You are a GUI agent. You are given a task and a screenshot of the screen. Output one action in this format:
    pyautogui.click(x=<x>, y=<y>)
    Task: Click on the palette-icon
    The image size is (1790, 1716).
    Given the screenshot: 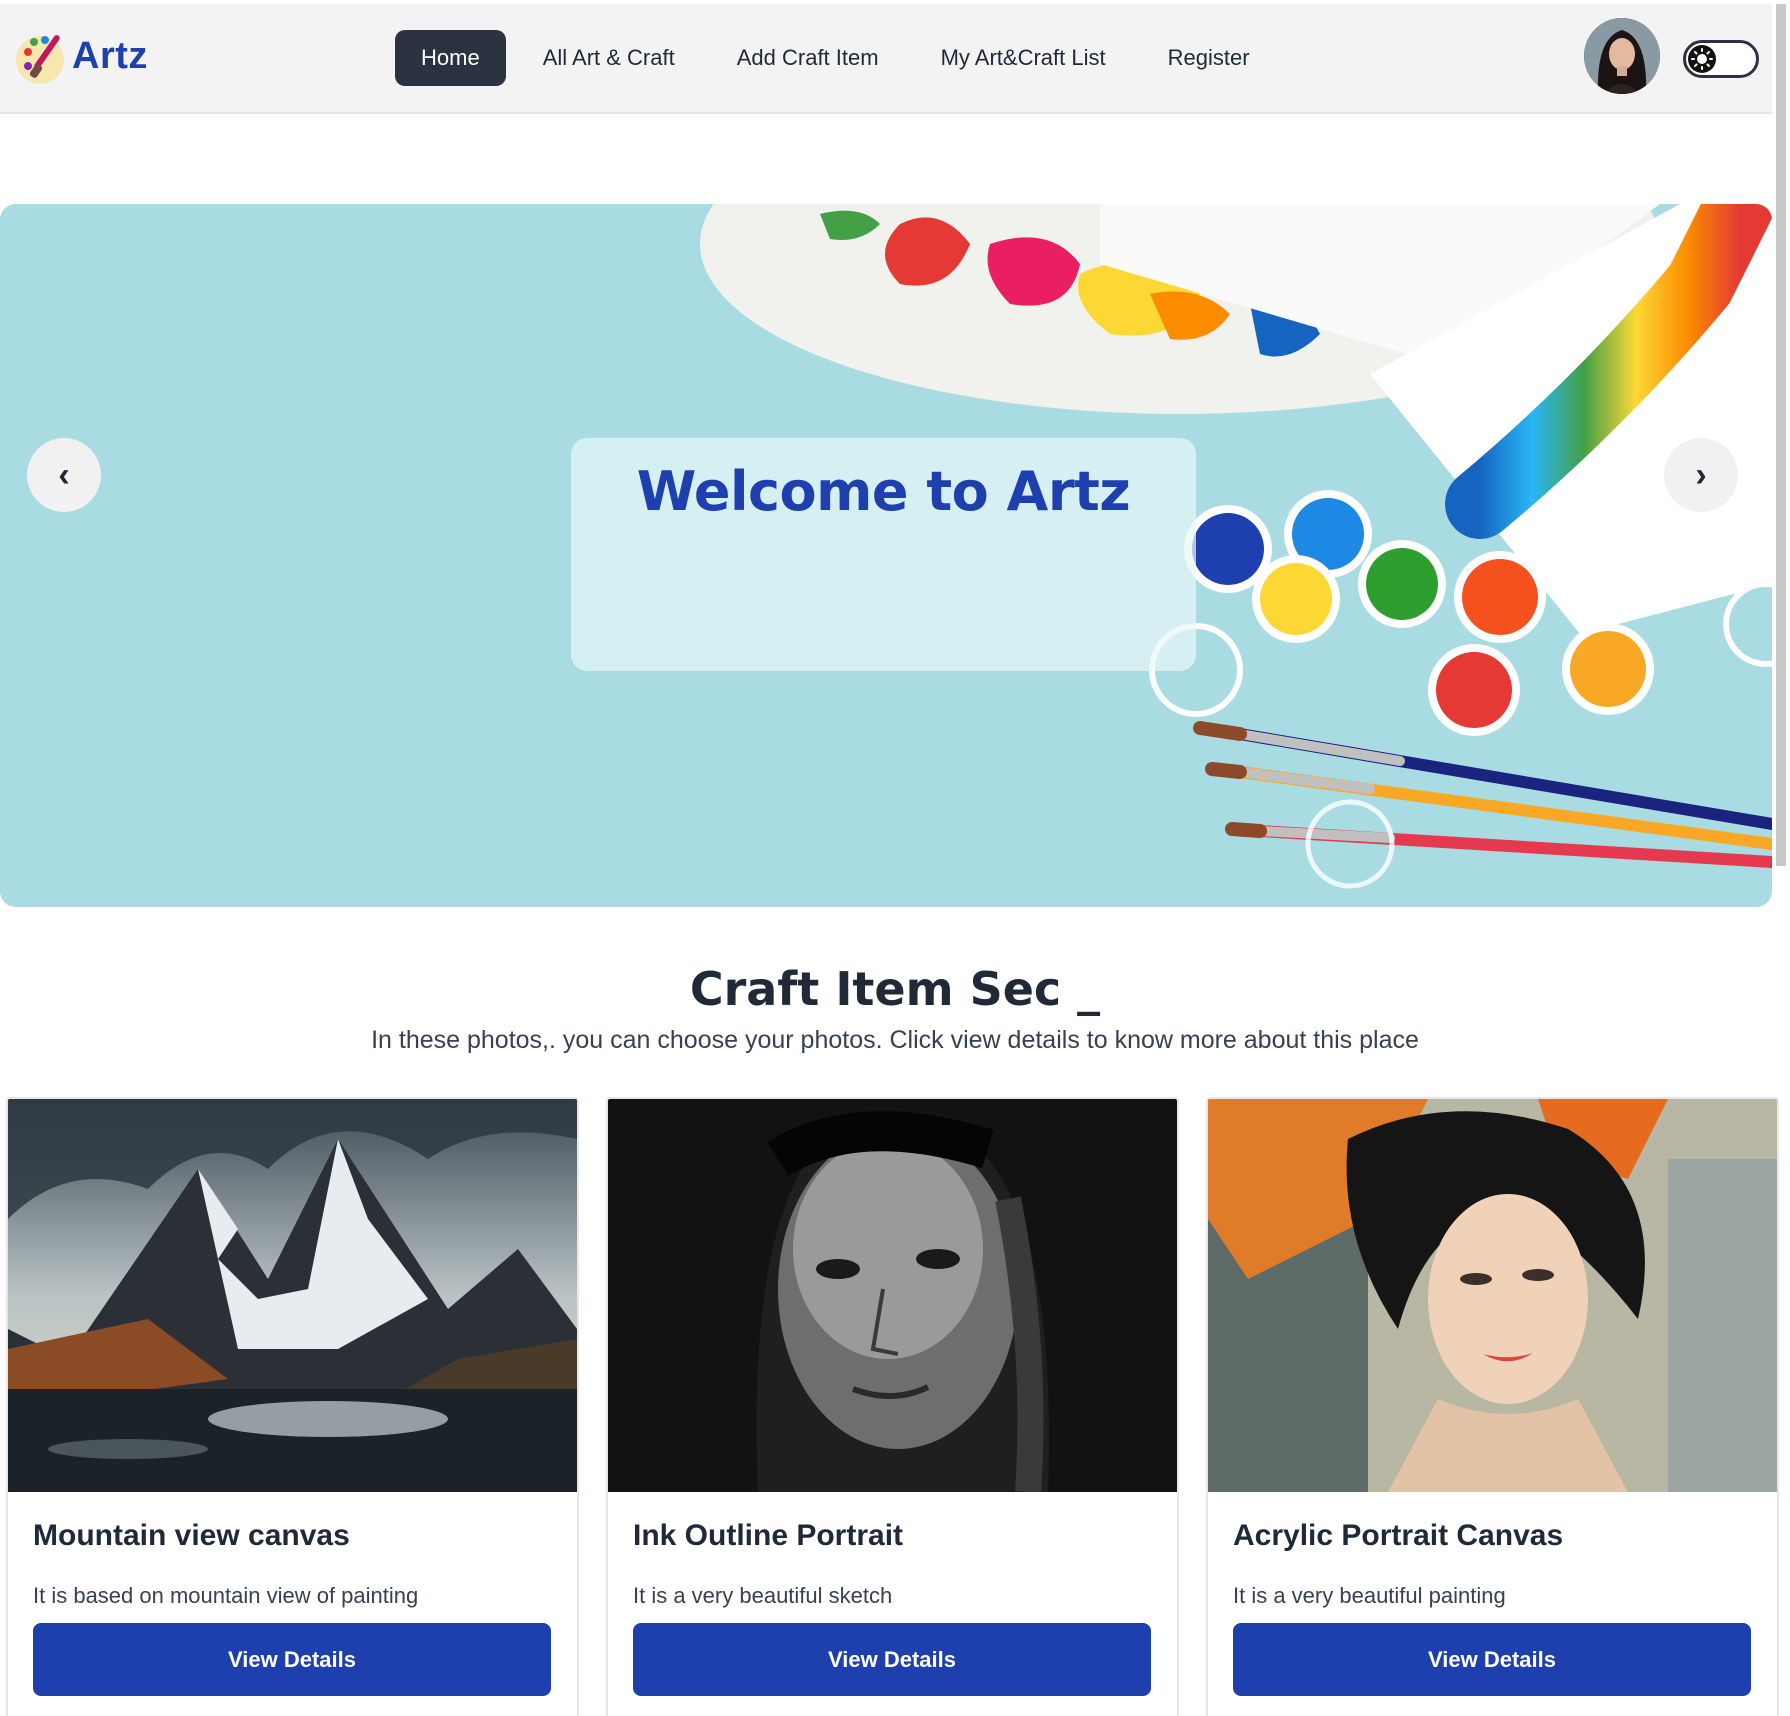 What is the action you would take?
    pyautogui.click(x=40, y=59)
    